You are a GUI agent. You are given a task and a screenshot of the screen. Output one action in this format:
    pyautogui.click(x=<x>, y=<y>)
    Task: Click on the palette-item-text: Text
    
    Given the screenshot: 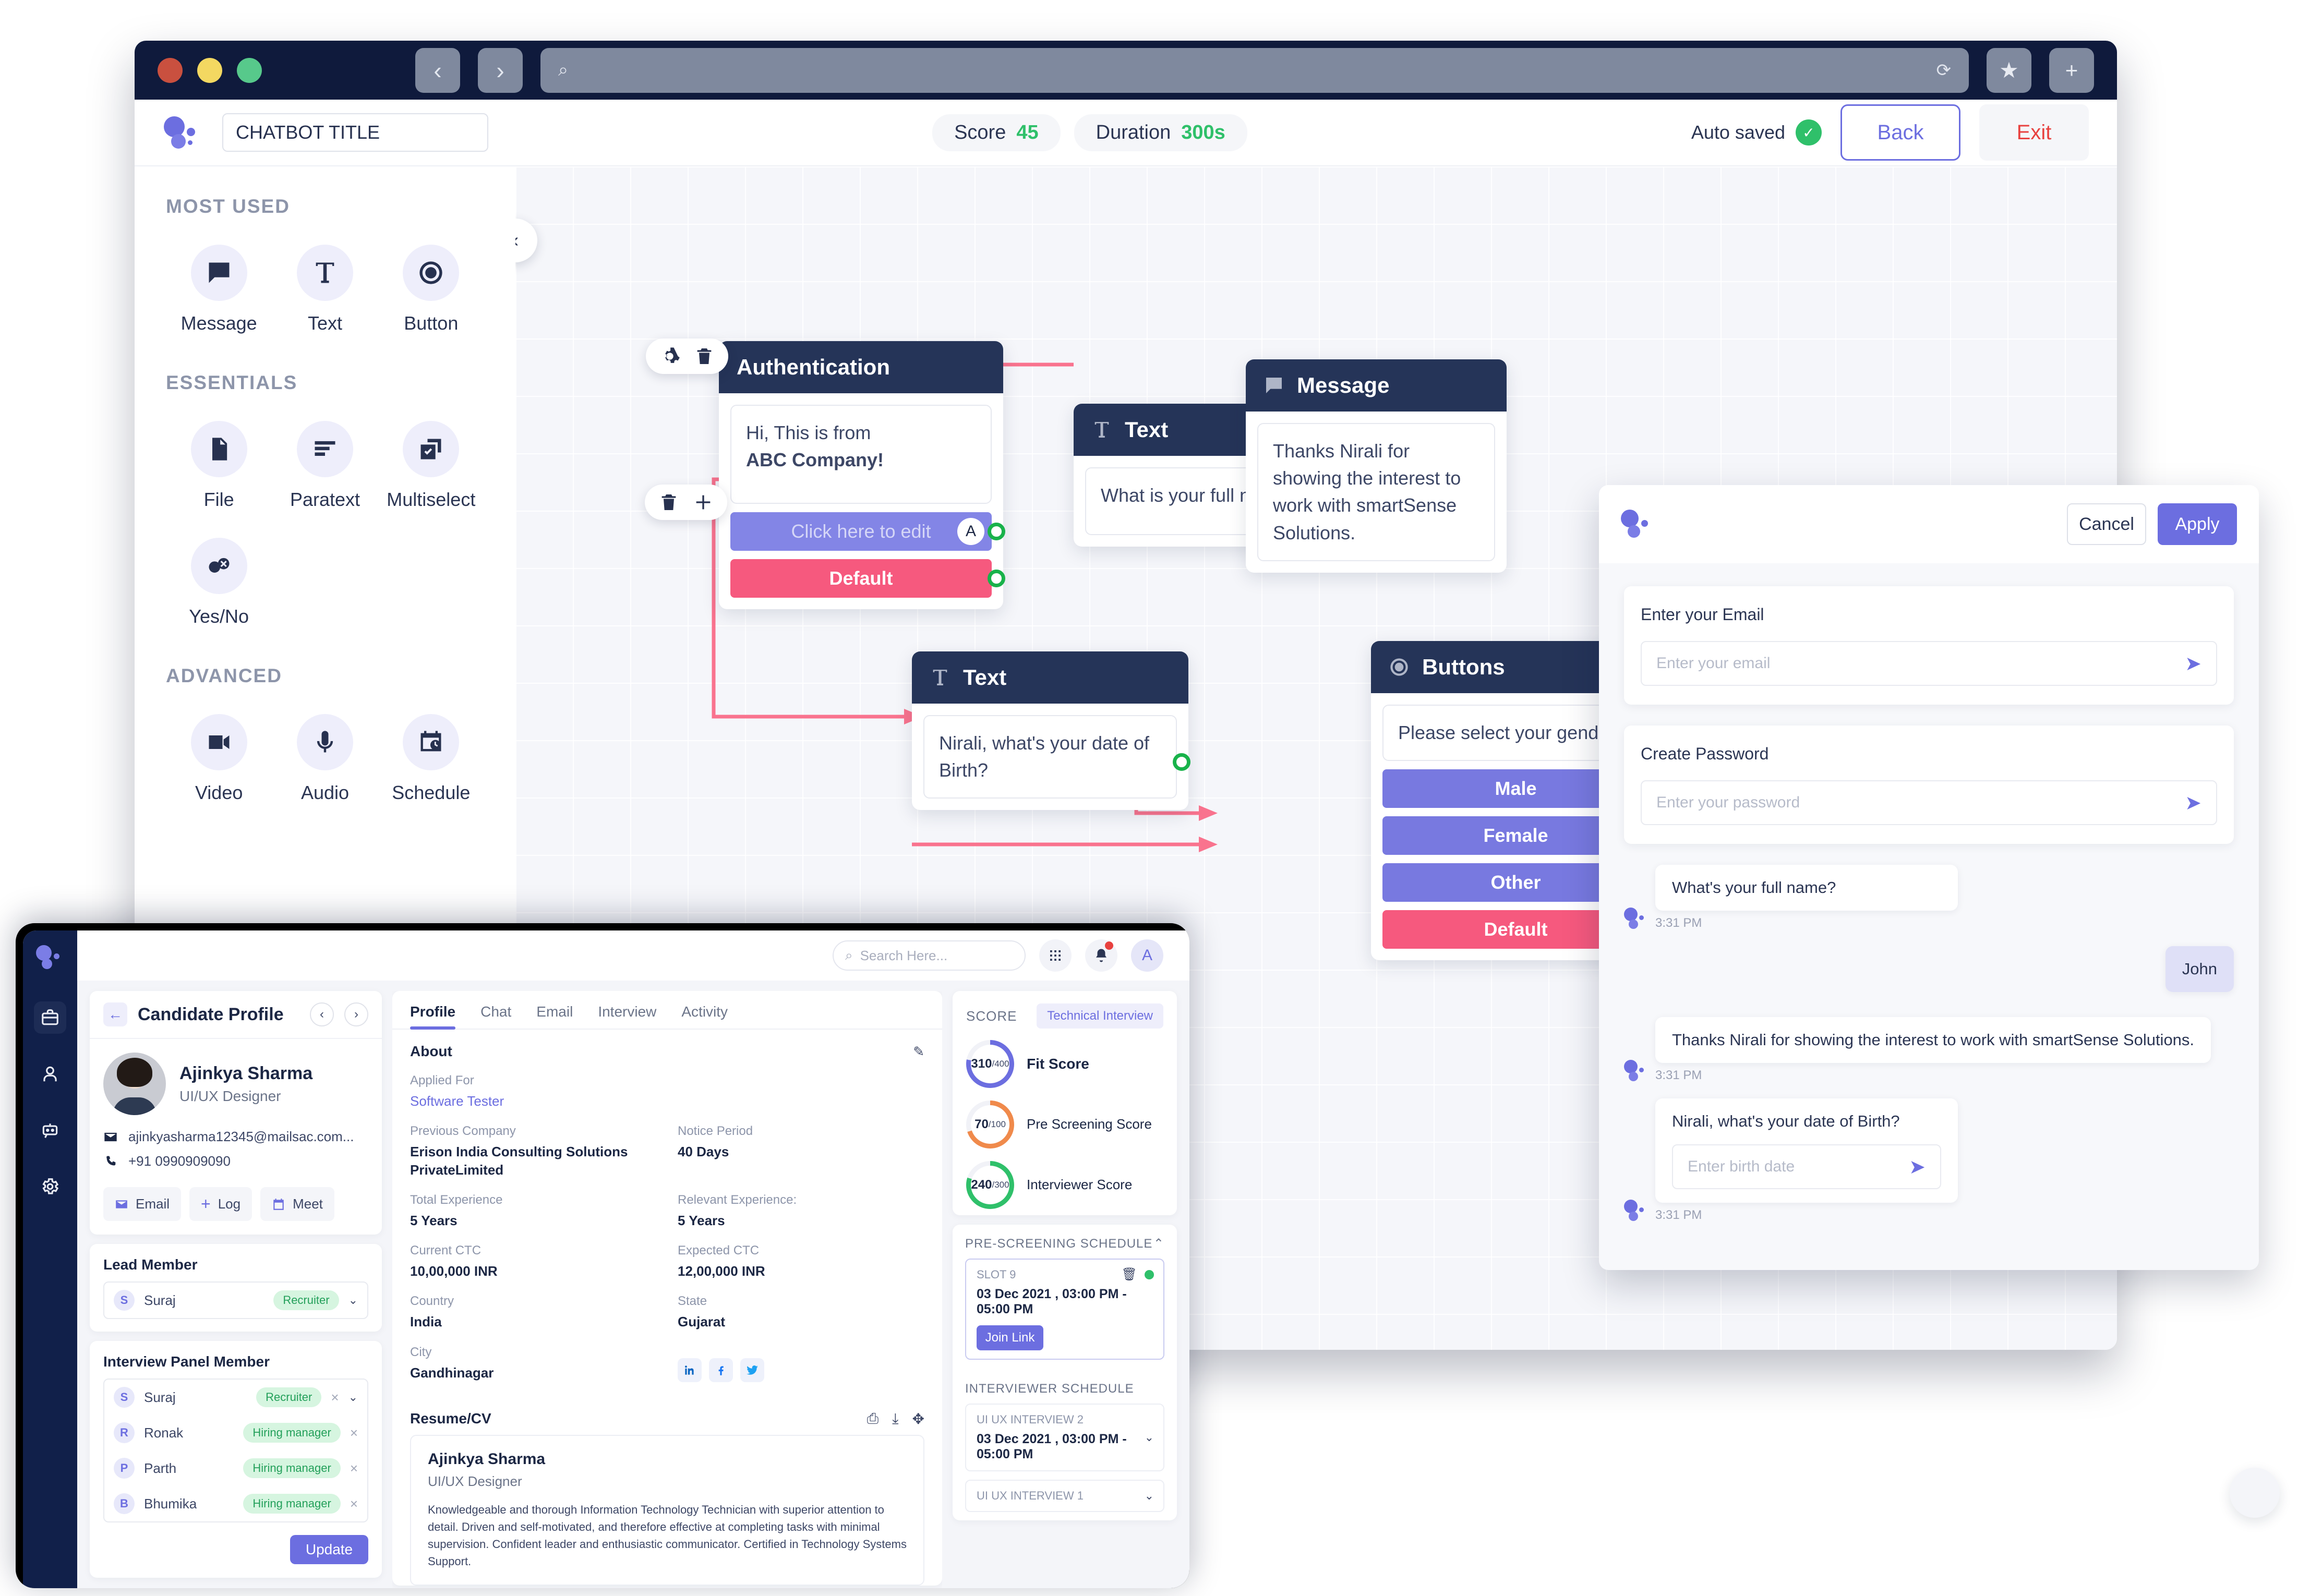 What is the action you would take?
    pyautogui.click(x=325, y=289)
    